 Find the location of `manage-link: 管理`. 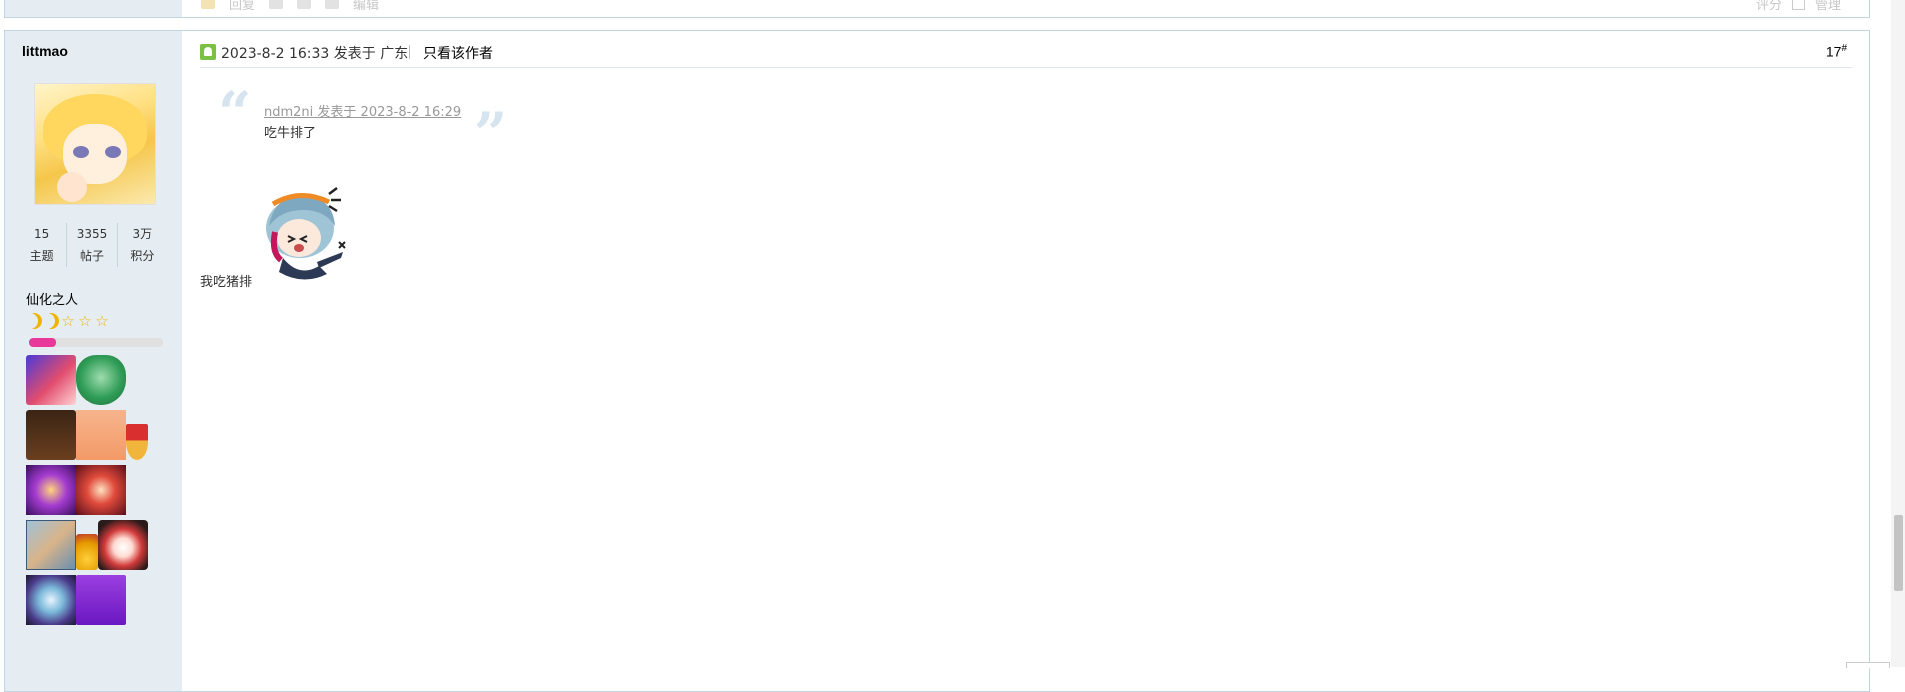

manage-link: 管理 is located at coordinates (1828, 6).